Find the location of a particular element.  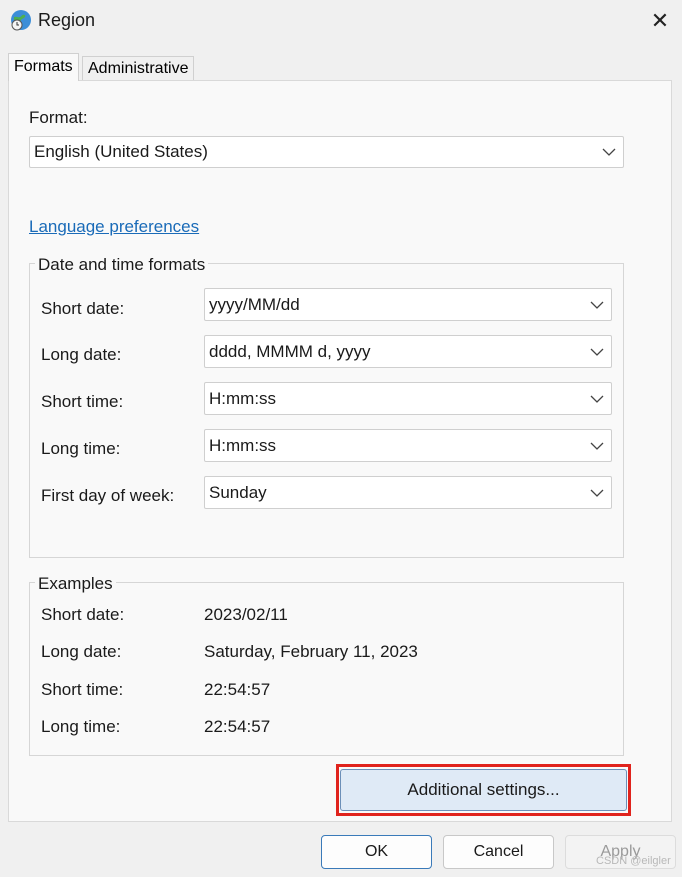

long-time-value: H:mm:ss is located at coordinates (243, 445).